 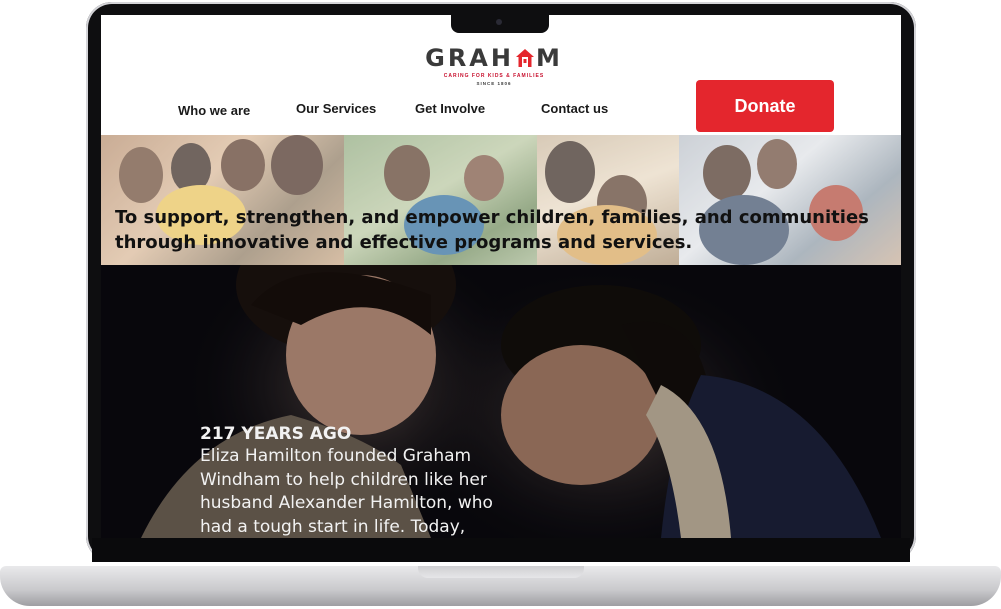 I want to click on camera-notch, so click(x=500, y=23).